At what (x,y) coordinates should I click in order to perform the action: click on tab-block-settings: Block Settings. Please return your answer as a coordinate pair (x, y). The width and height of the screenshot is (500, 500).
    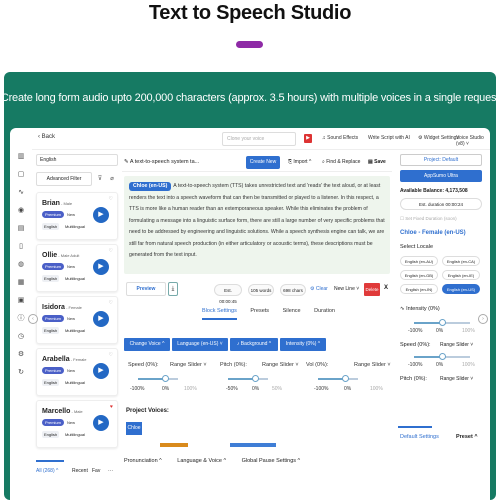
    Looking at the image, I should click on (219, 314).